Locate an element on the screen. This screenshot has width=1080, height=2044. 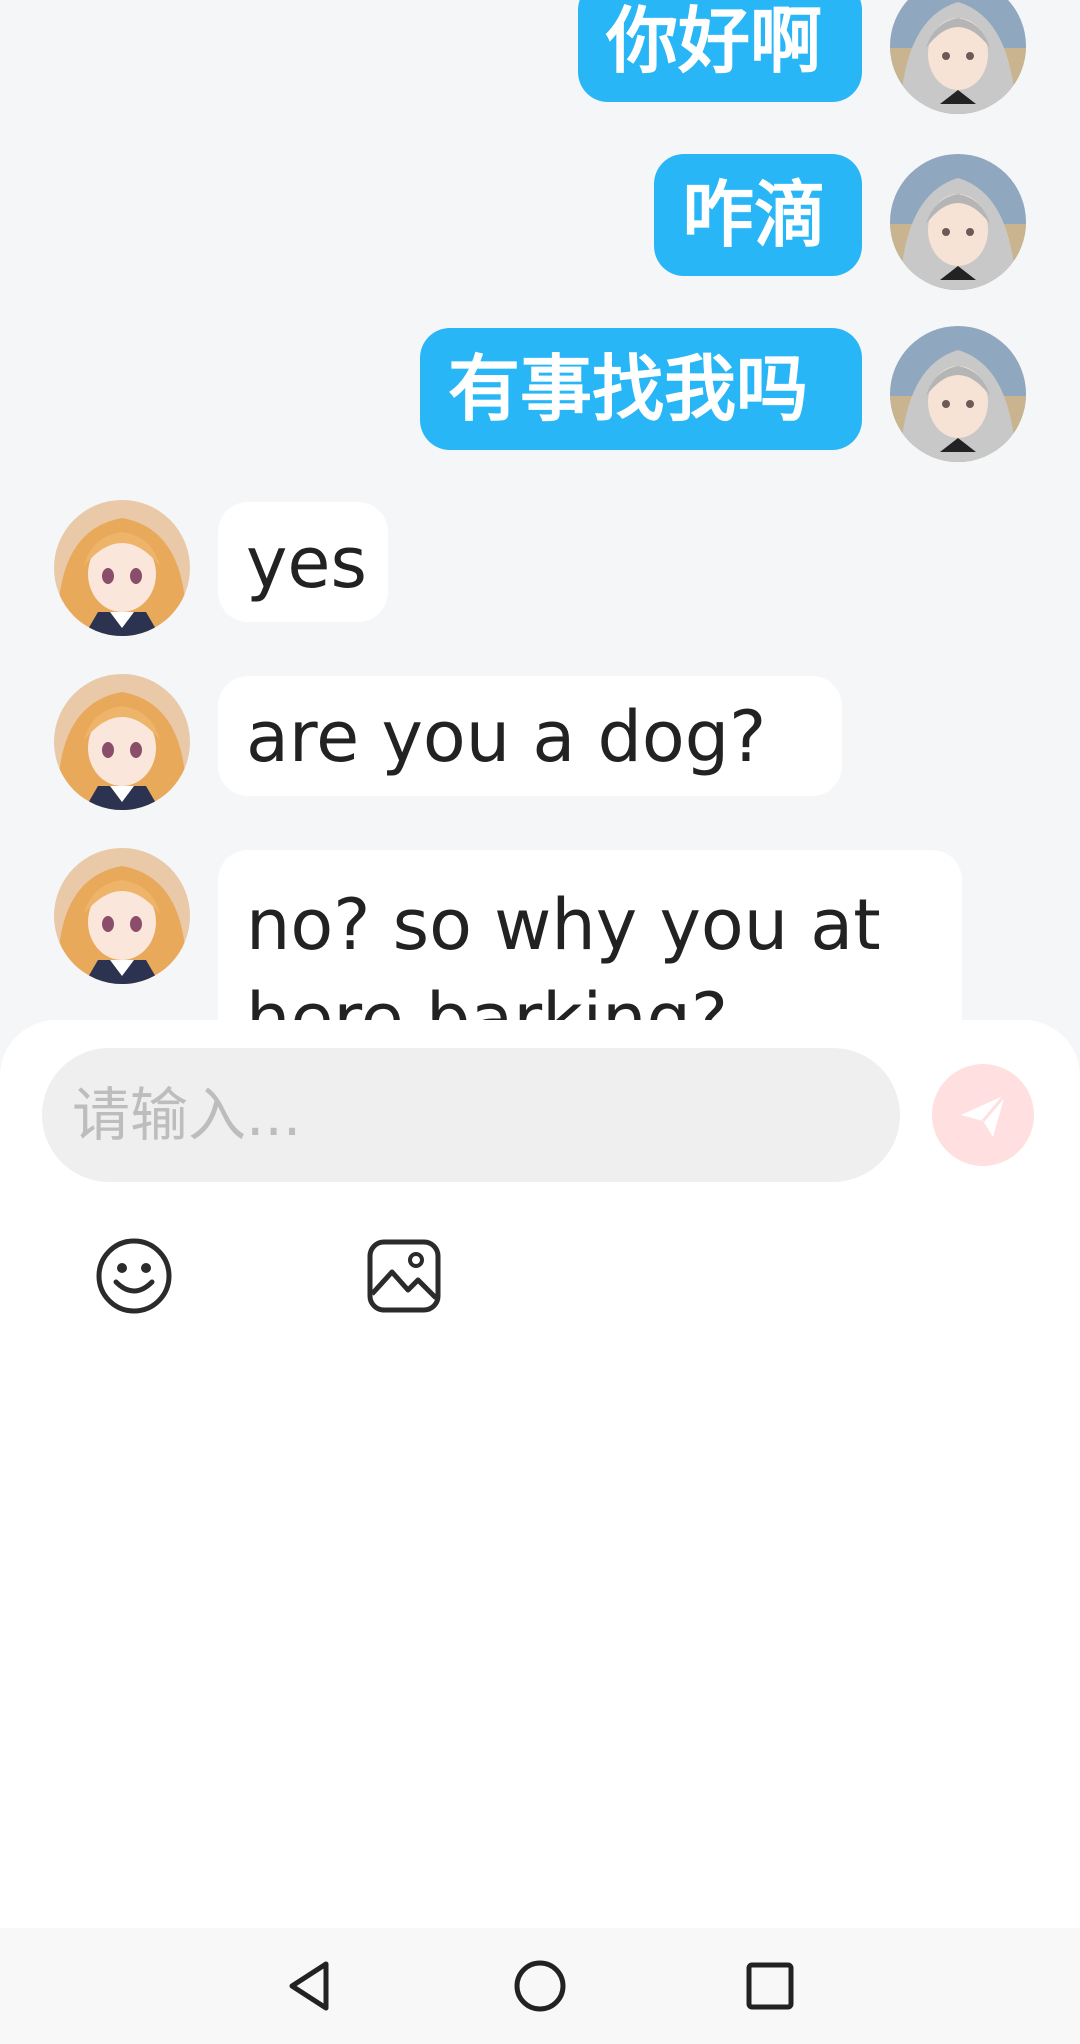
system-nav-bar is located at coordinates (540, 1986).